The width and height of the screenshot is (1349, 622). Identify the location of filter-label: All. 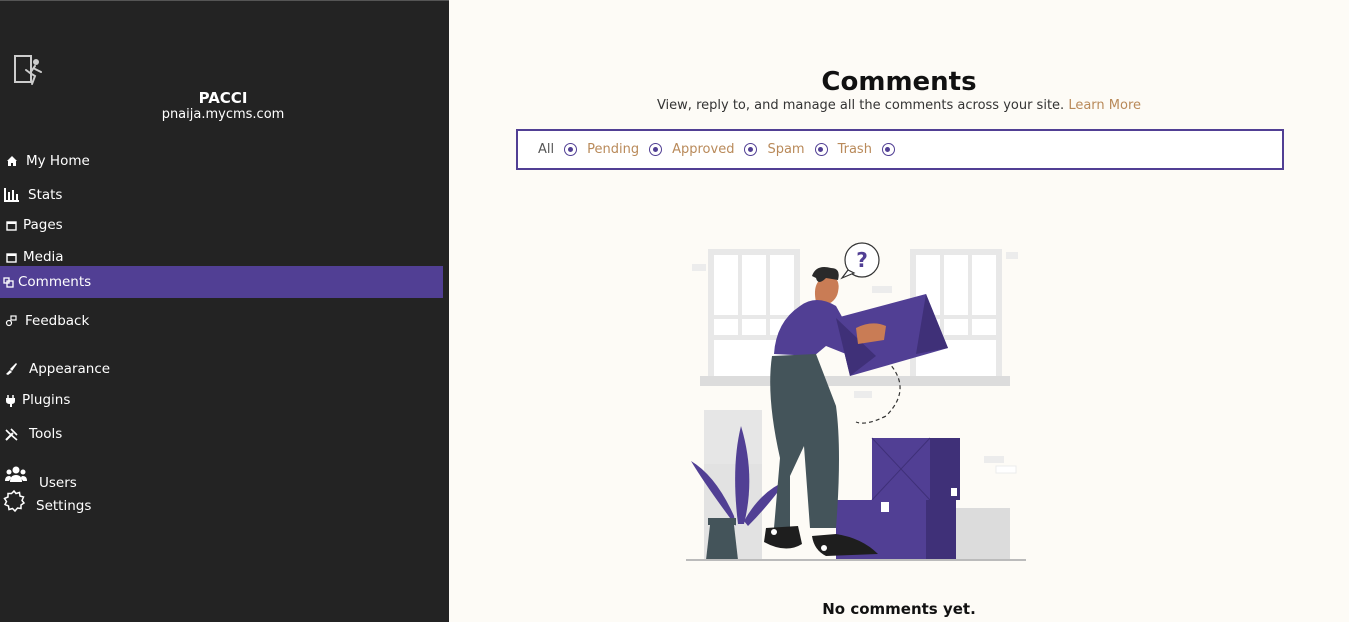
(546, 149).